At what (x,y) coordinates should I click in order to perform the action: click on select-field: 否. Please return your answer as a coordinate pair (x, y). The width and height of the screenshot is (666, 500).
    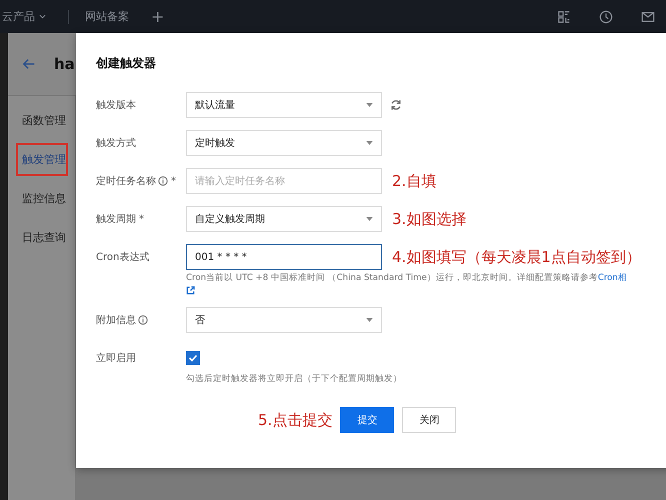
    Looking at the image, I should click on (284, 320).